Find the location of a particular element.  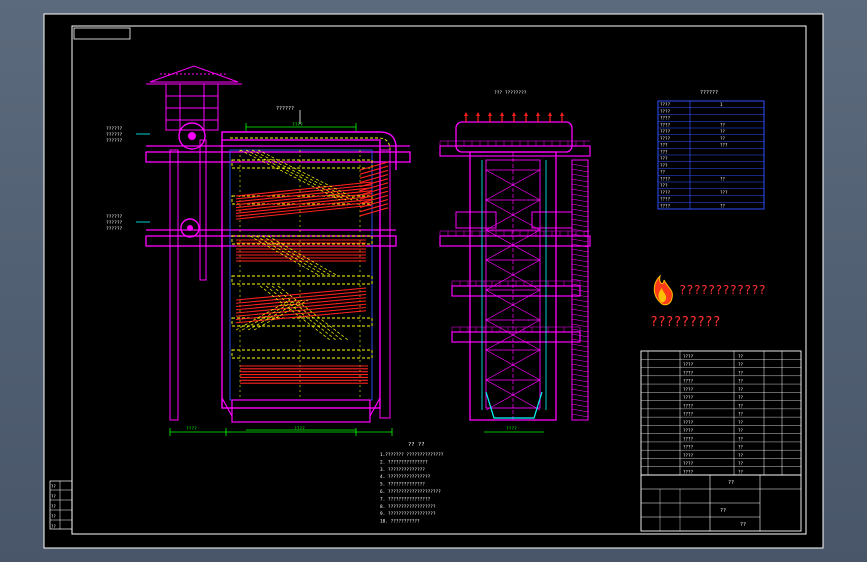

outlet-label: ?????? is located at coordinates (285, 109).